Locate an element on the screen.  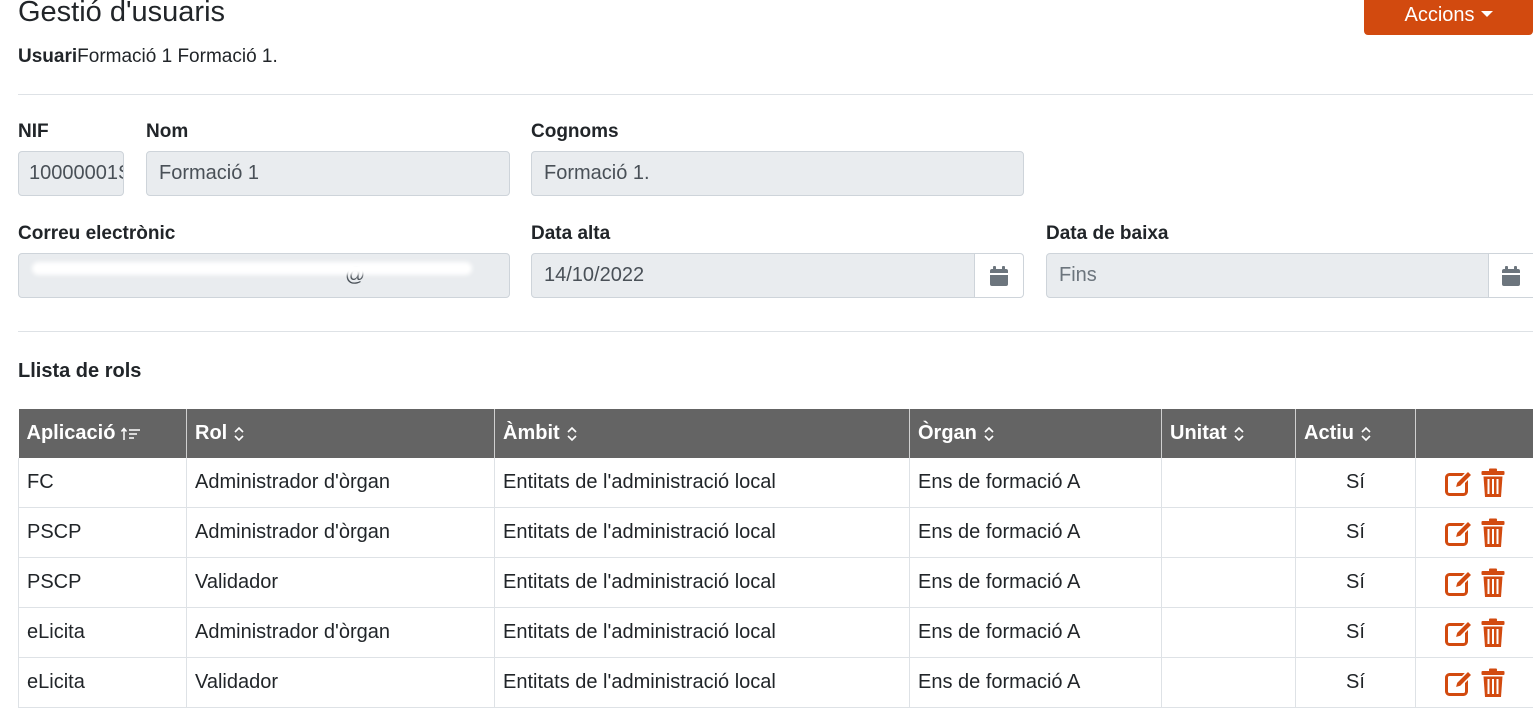
redaction-mark is located at coordinates (252, 268).